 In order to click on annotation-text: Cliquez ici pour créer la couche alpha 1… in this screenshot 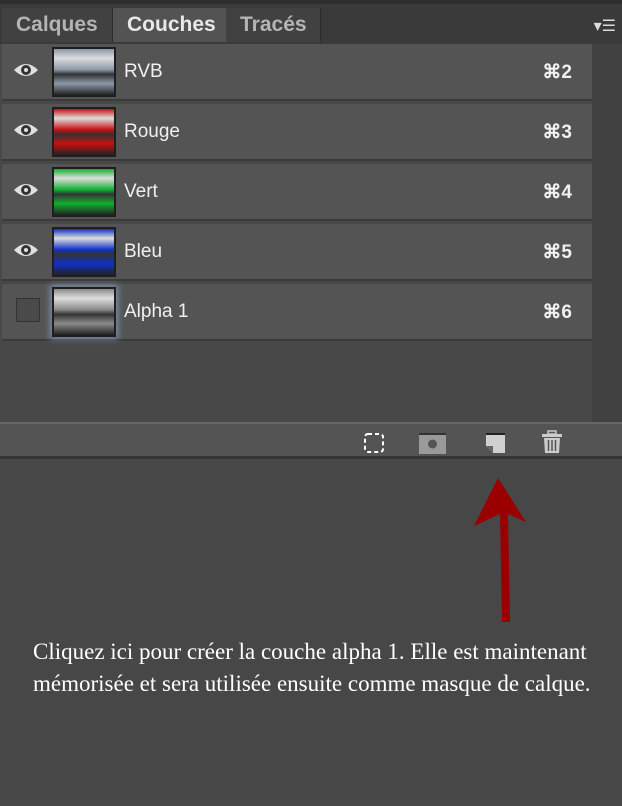, I will do `click(312, 667)`.